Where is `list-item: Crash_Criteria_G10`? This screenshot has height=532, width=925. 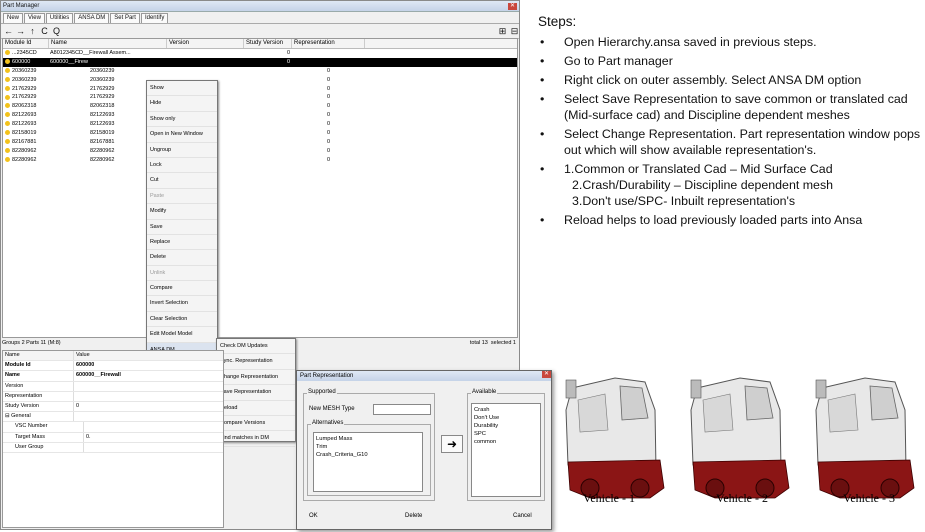 list-item: Crash_Criteria_G10 is located at coordinates (368, 455).